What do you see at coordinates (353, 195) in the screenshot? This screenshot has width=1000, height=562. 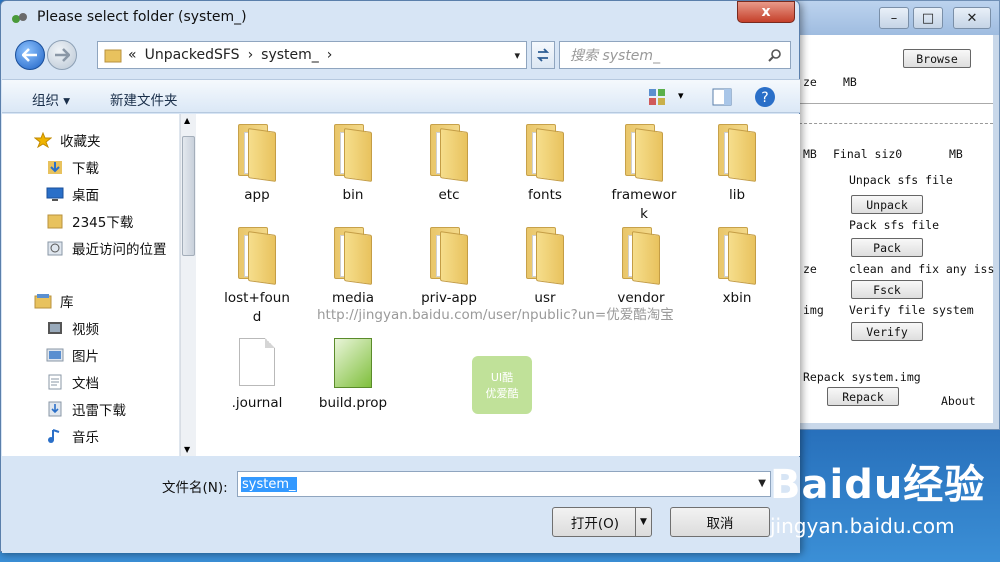 I see `file-name: bin` at bounding box center [353, 195].